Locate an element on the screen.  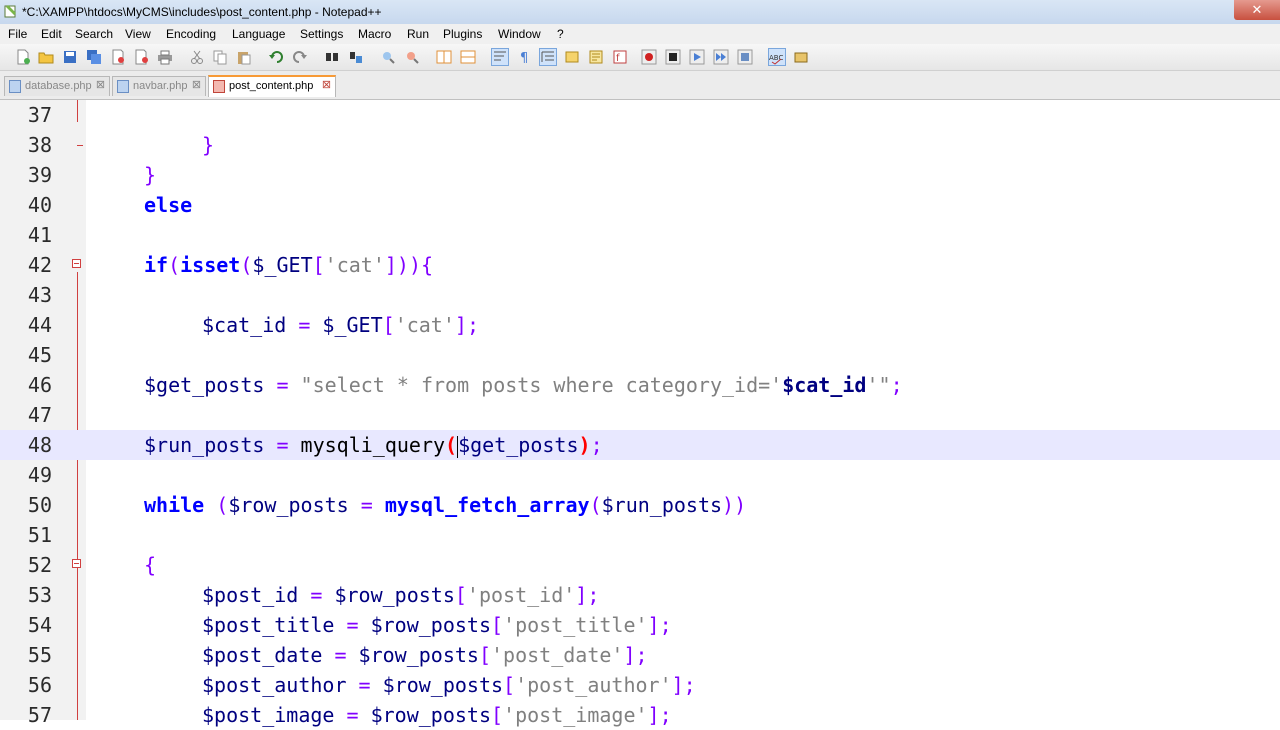
line-number: 55 is located at coordinates (39, 655).